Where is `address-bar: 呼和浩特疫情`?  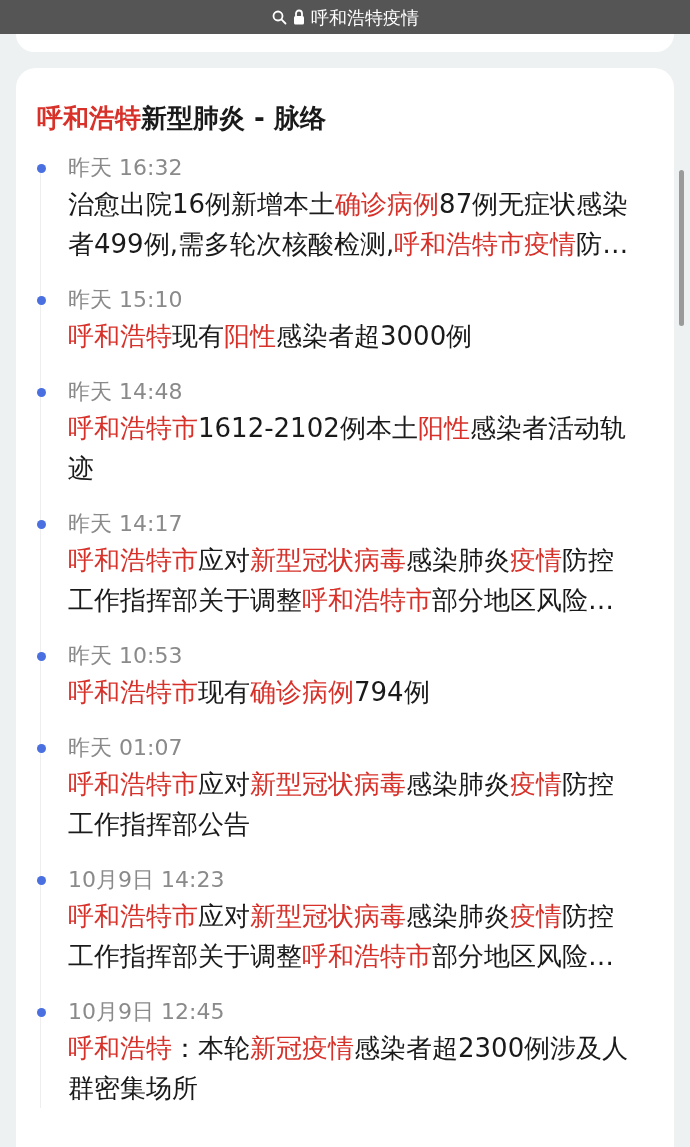
address-bar: 呼和浩特疫情 is located at coordinates (345, 17).